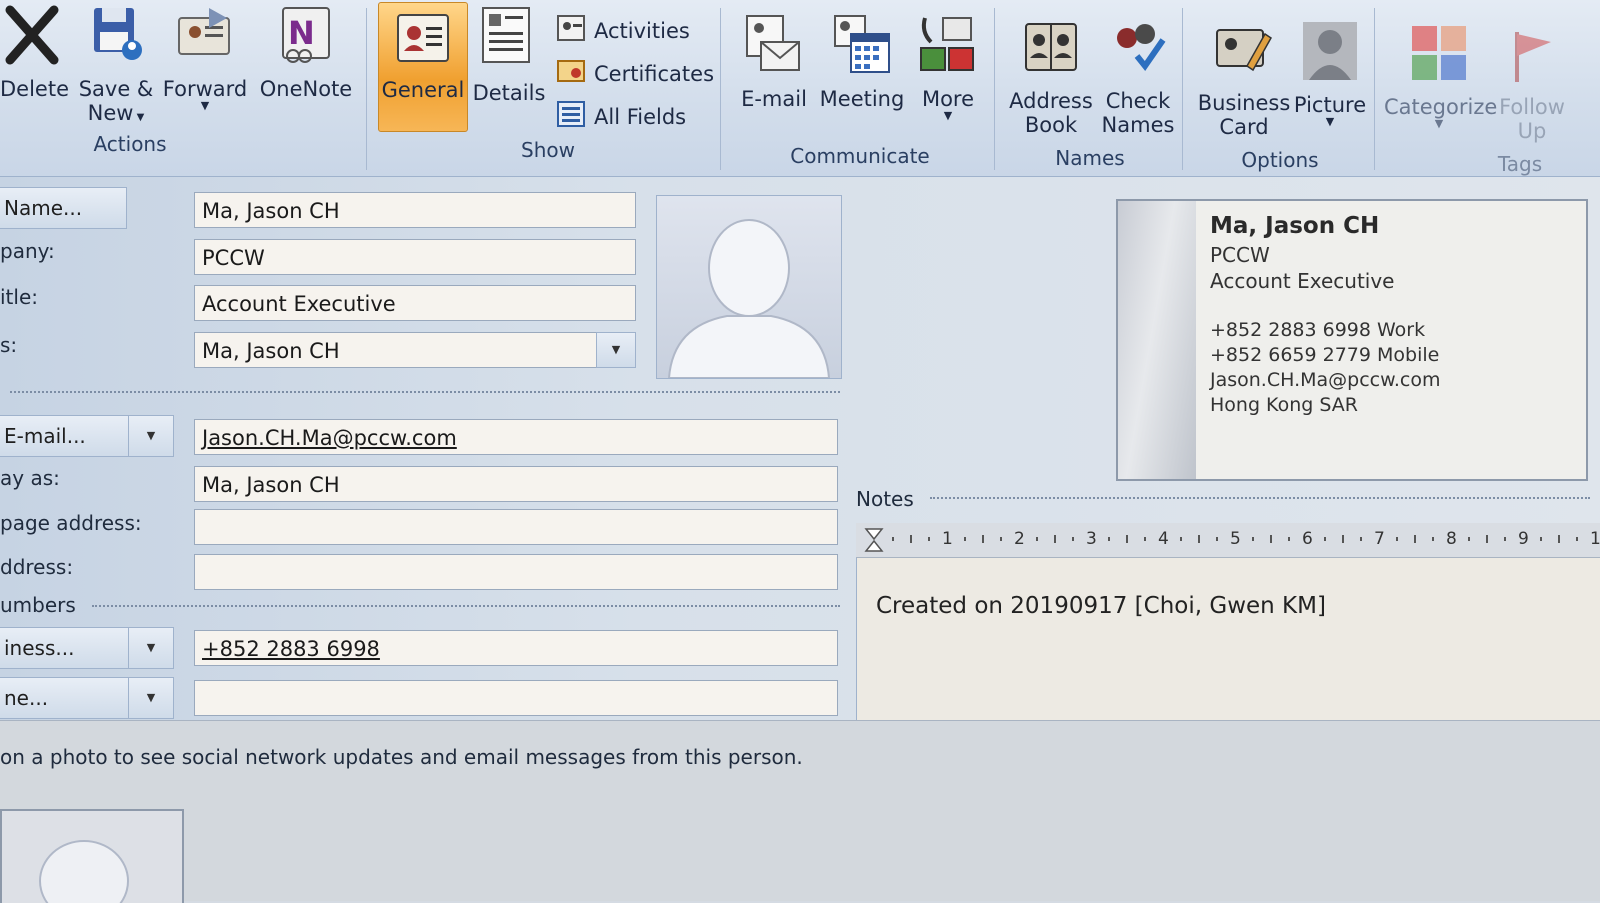  I want to click on address-book-icon, so click(1051, 50).